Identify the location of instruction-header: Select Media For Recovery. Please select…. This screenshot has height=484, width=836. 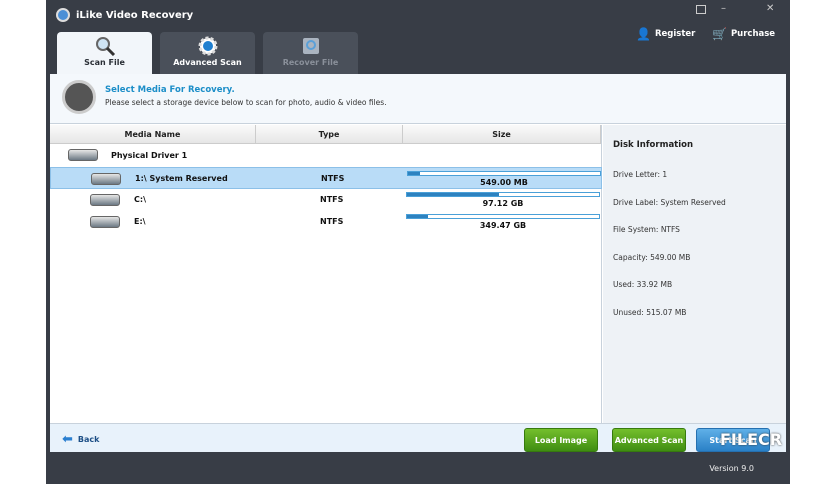
(418, 99).